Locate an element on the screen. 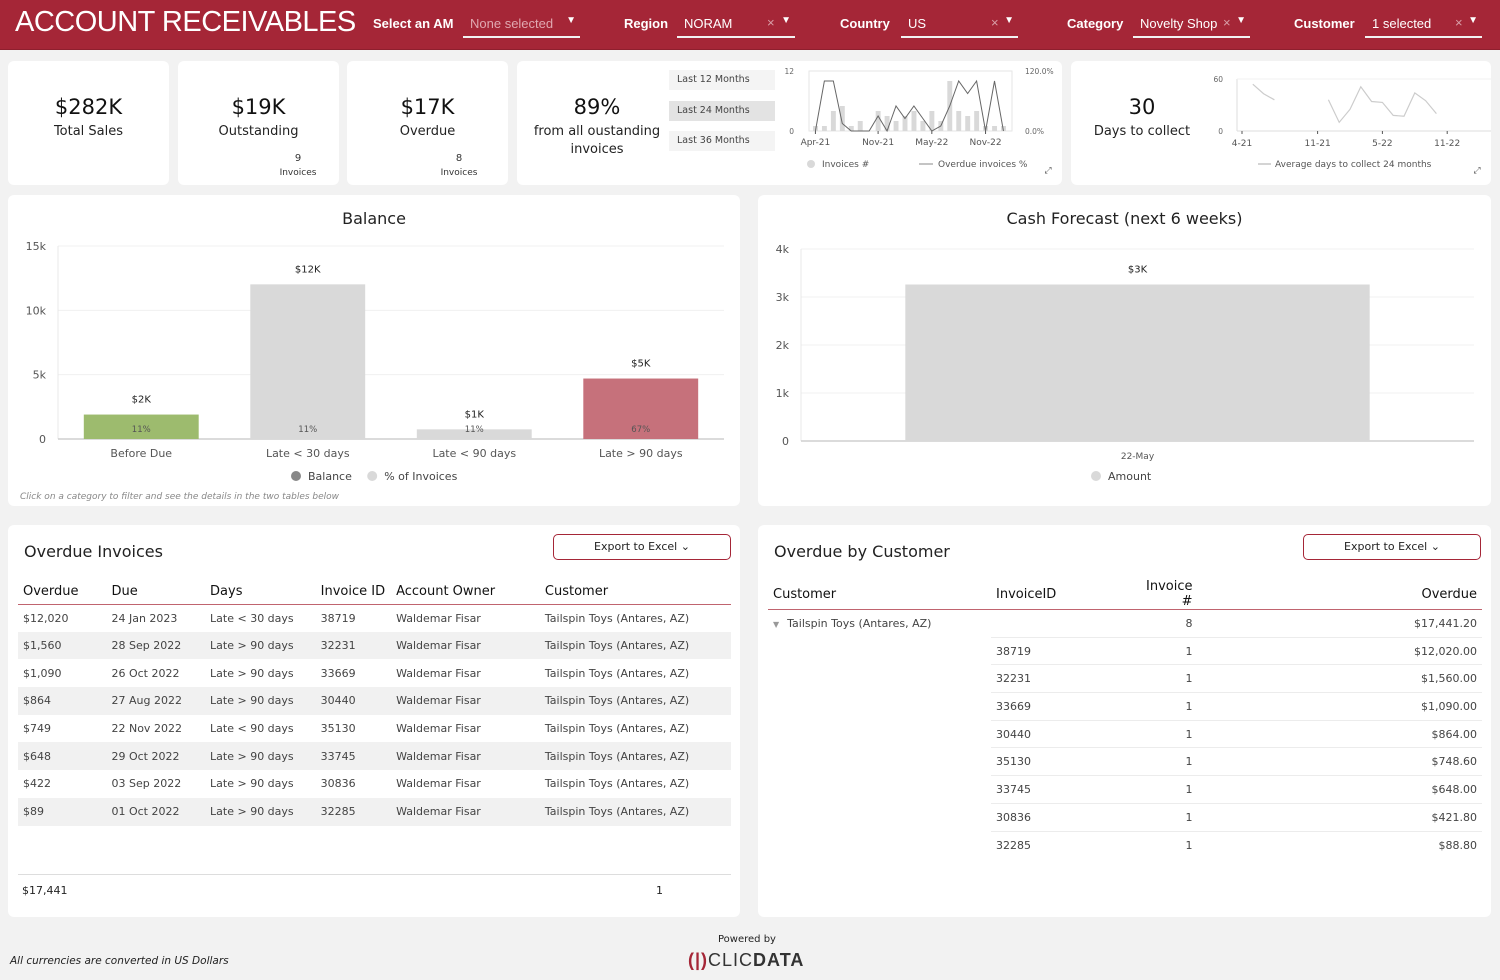  category-label: Late < 90 days is located at coordinates (474, 453).